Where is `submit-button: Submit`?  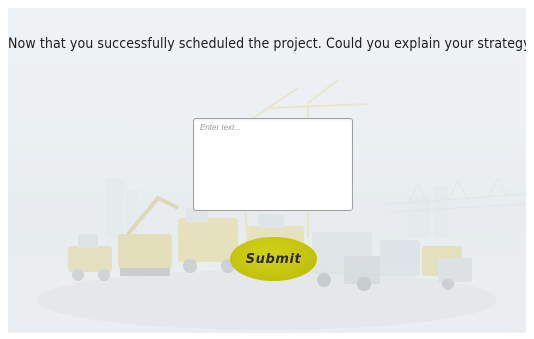
submit-button: Submit is located at coordinates (273, 259).